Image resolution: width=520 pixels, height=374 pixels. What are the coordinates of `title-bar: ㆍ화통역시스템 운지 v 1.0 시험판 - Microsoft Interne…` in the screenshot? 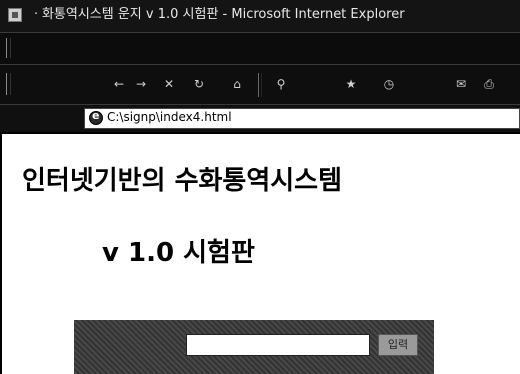 It's located at (260, 16).